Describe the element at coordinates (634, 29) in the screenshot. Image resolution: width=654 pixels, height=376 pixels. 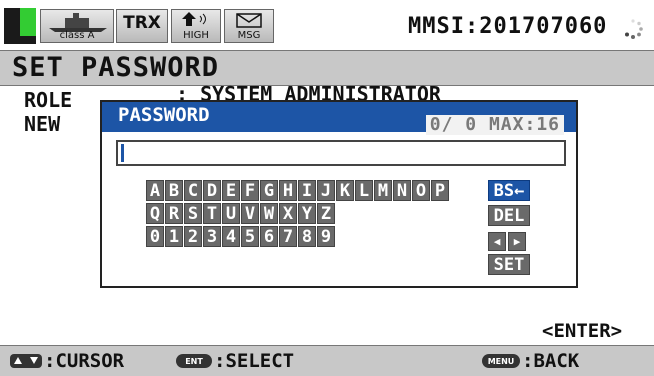
I see `loading-spinner-icon` at that location.